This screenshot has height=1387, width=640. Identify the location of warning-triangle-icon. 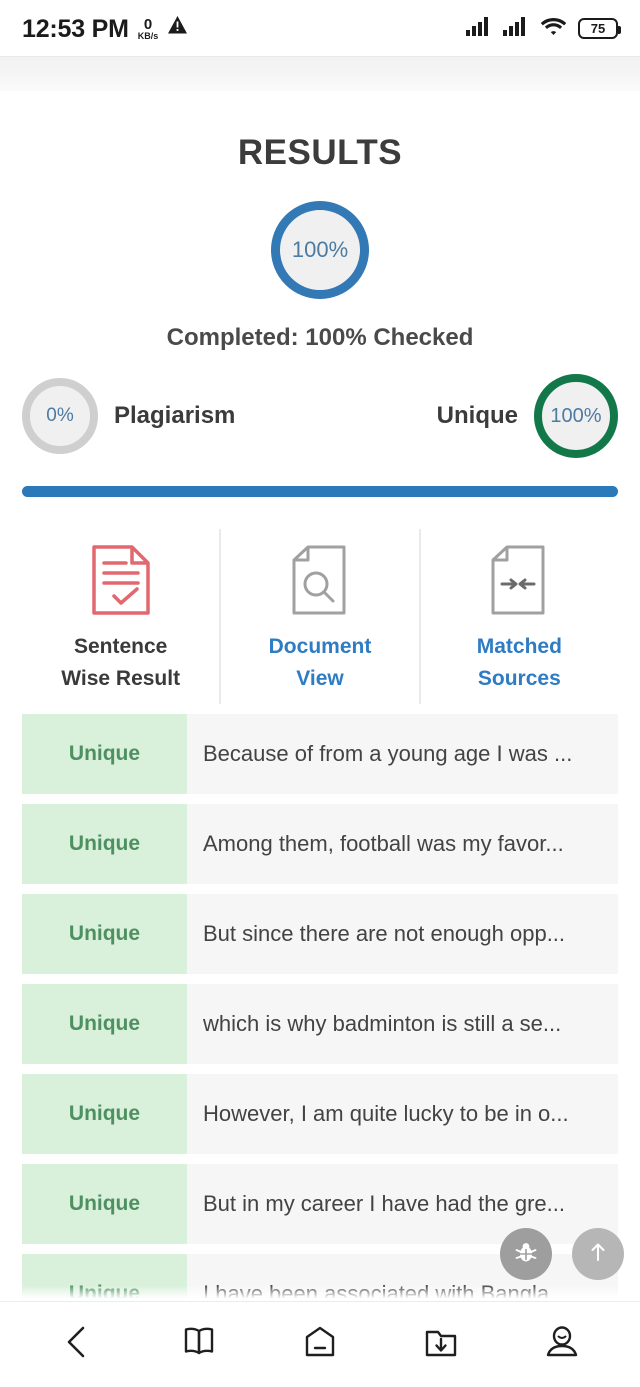
(177, 27).